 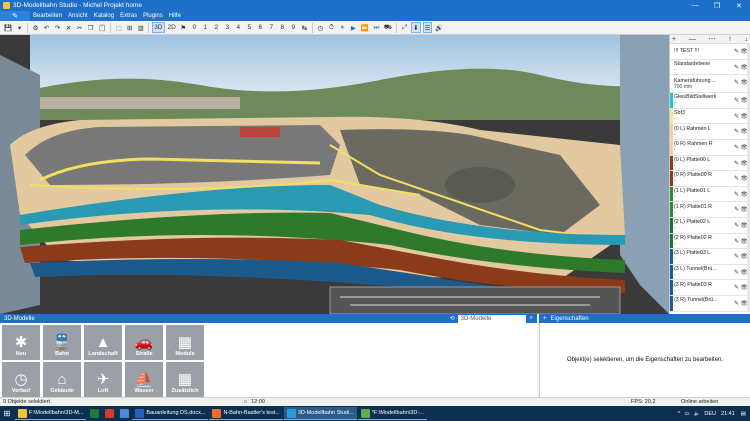 I want to click on menu-bearbeiten: Bearbeiten, so click(x=47, y=16).